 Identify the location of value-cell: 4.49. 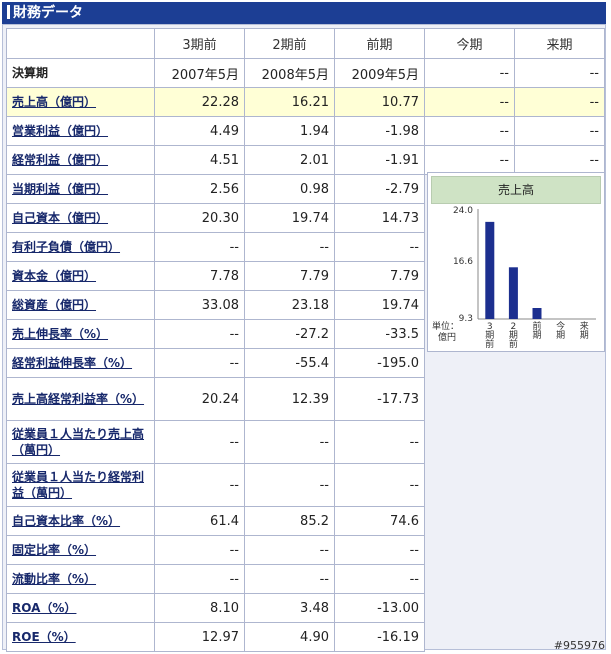
(199, 131).